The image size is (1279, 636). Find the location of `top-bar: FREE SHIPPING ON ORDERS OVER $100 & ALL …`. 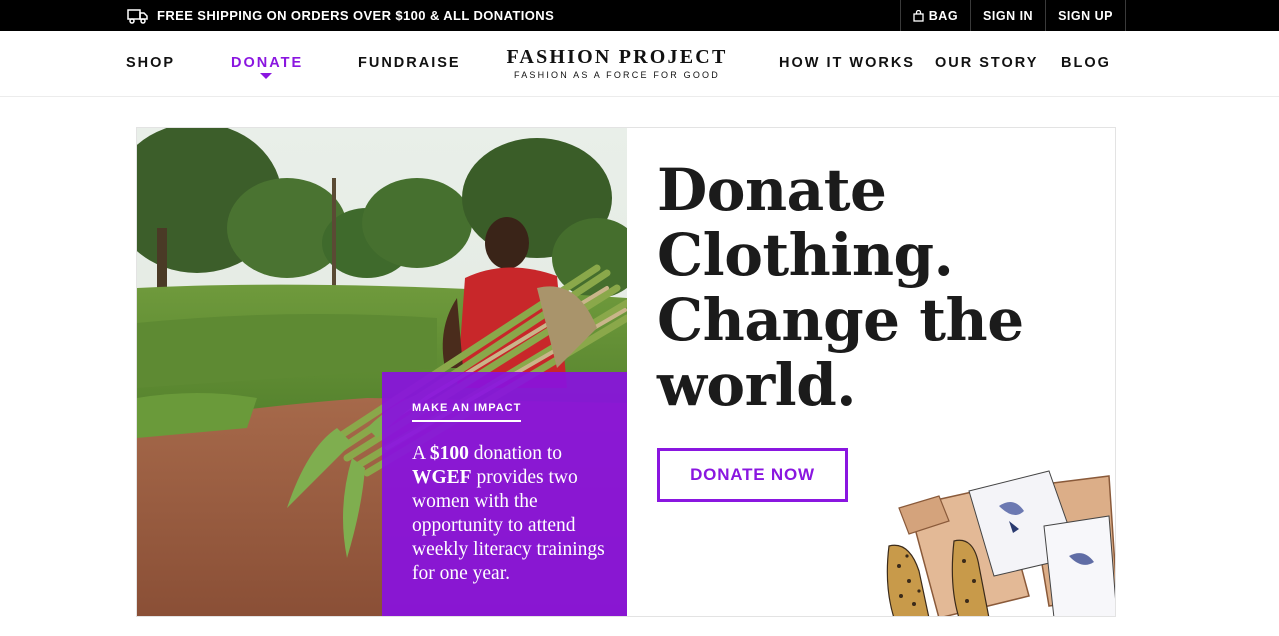

top-bar: FREE SHIPPING ON ORDERS OVER $100 & ALL … is located at coordinates (639, 15).